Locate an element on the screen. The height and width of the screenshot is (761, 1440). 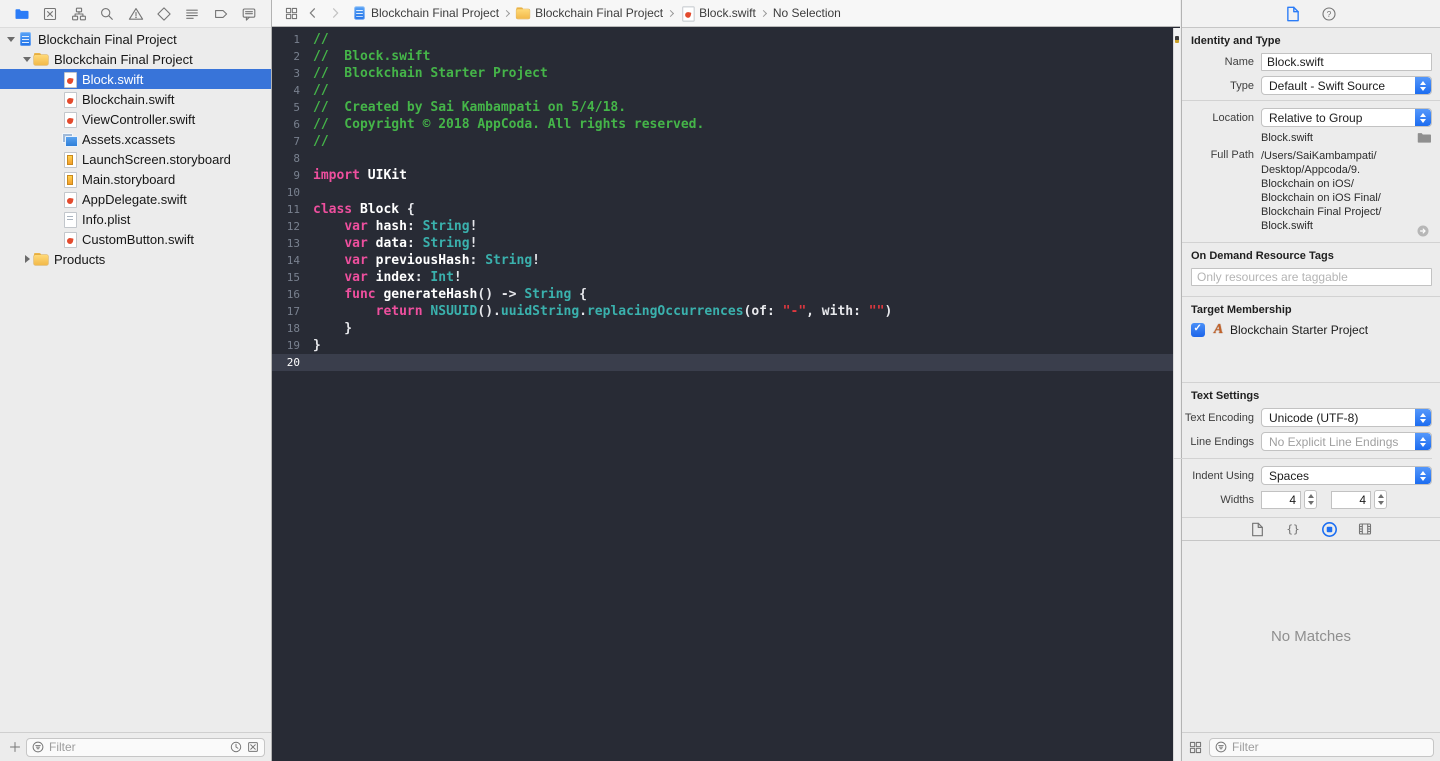
file-template-library-icon is located at coordinates (1257, 529).